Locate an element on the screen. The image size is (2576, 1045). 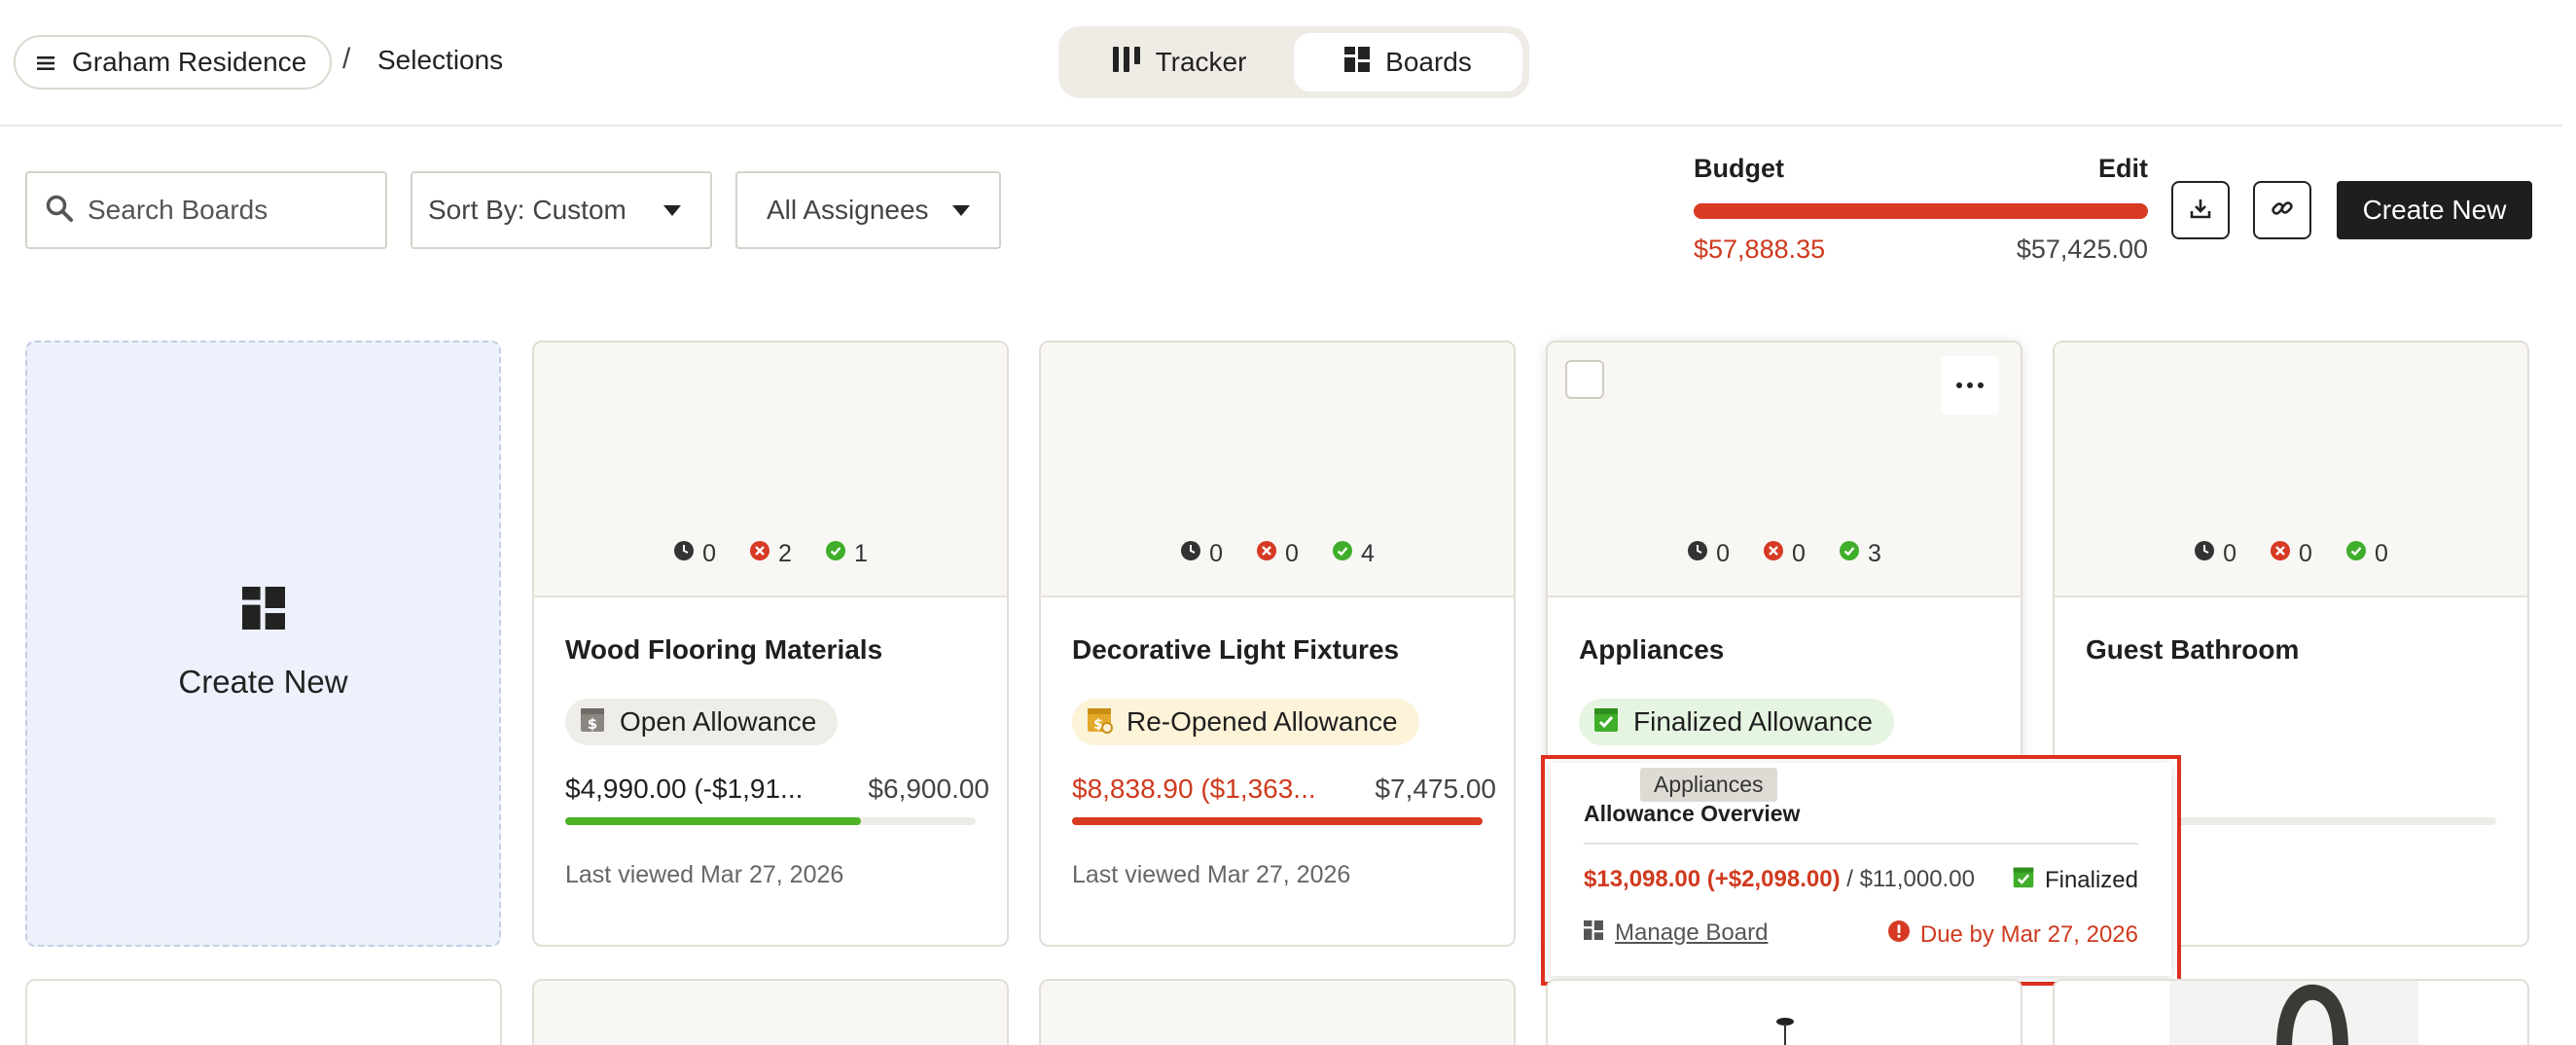
assignee-dropdown: All Assignees is located at coordinates (868, 210).